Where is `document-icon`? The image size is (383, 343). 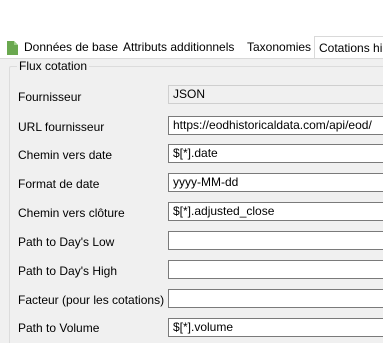
document-icon is located at coordinates (12, 47).